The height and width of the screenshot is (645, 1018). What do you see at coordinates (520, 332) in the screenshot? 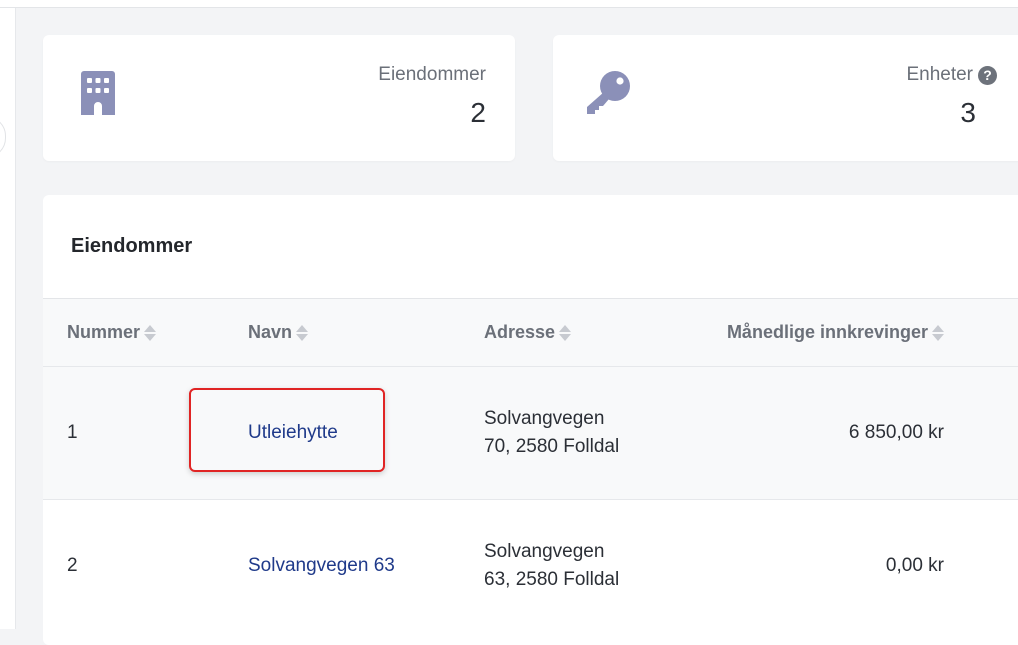
I see `column-header-label: Adresse` at bounding box center [520, 332].